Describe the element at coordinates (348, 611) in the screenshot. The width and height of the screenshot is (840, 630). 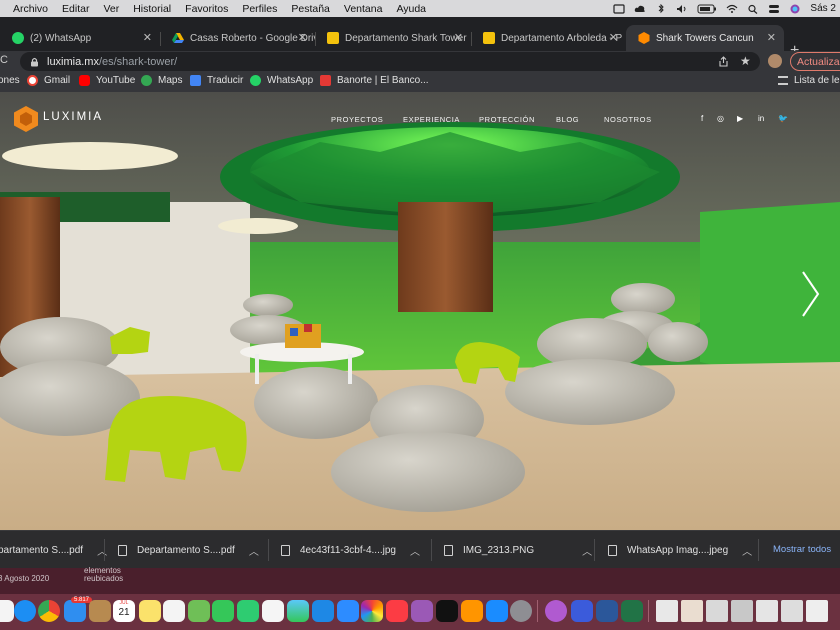
I see `zoom-icon` at that location.